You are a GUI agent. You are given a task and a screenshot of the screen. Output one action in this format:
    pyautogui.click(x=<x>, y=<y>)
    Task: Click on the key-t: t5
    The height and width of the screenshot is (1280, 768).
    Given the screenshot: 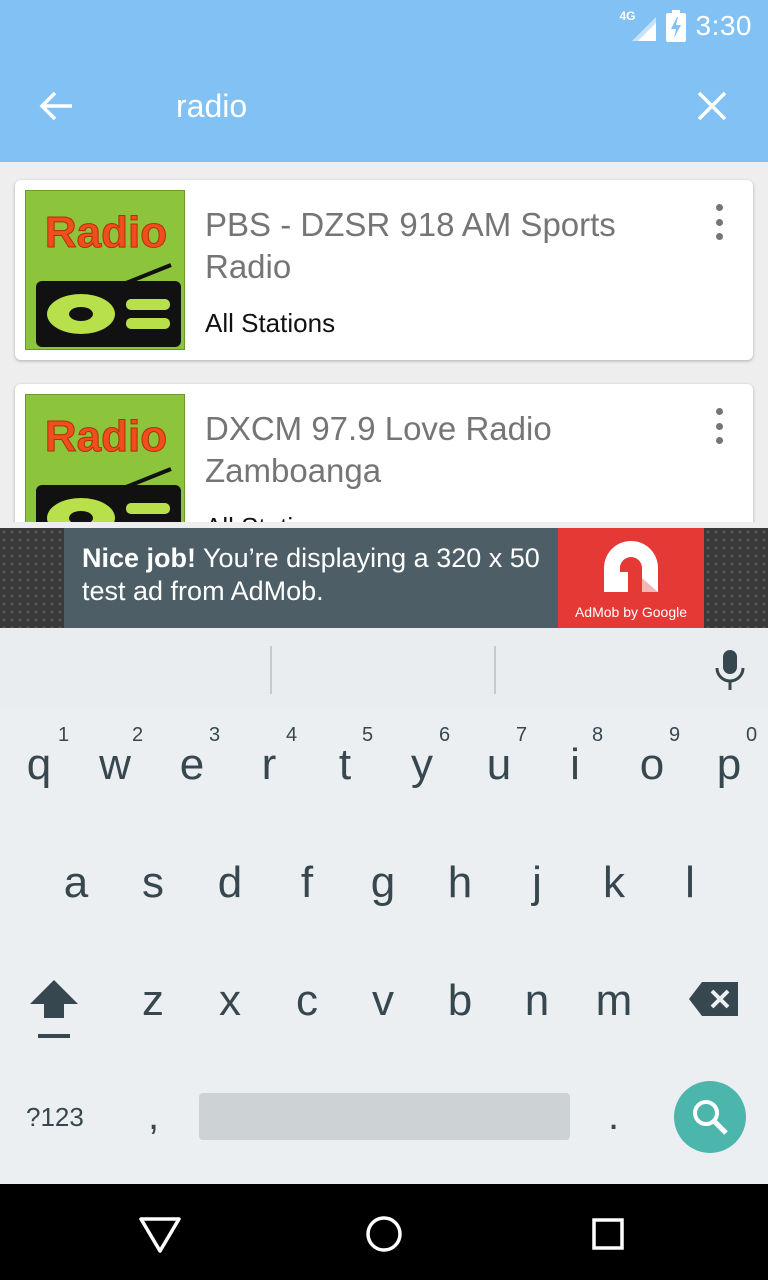 What is the action you would take?
    pyautogui.click(x=348, y=757)
    